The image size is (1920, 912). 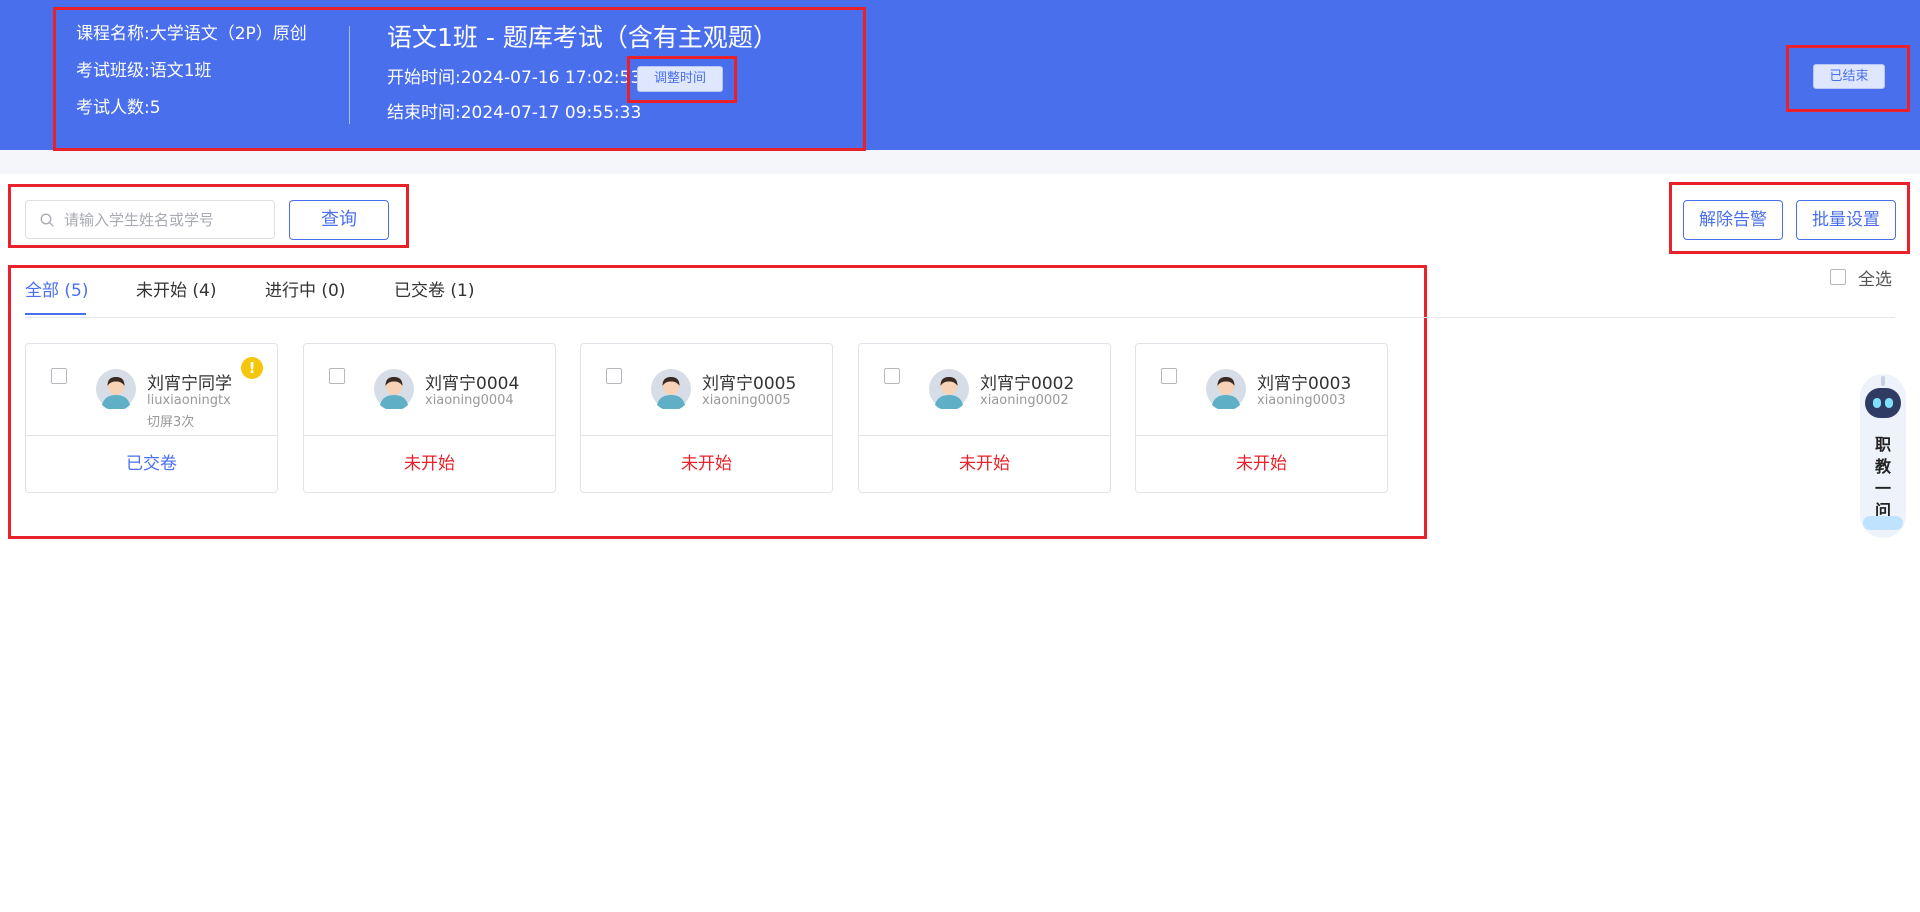 I want to click on tab-not-started: 未开始 (4), so click(x=176, y=291).